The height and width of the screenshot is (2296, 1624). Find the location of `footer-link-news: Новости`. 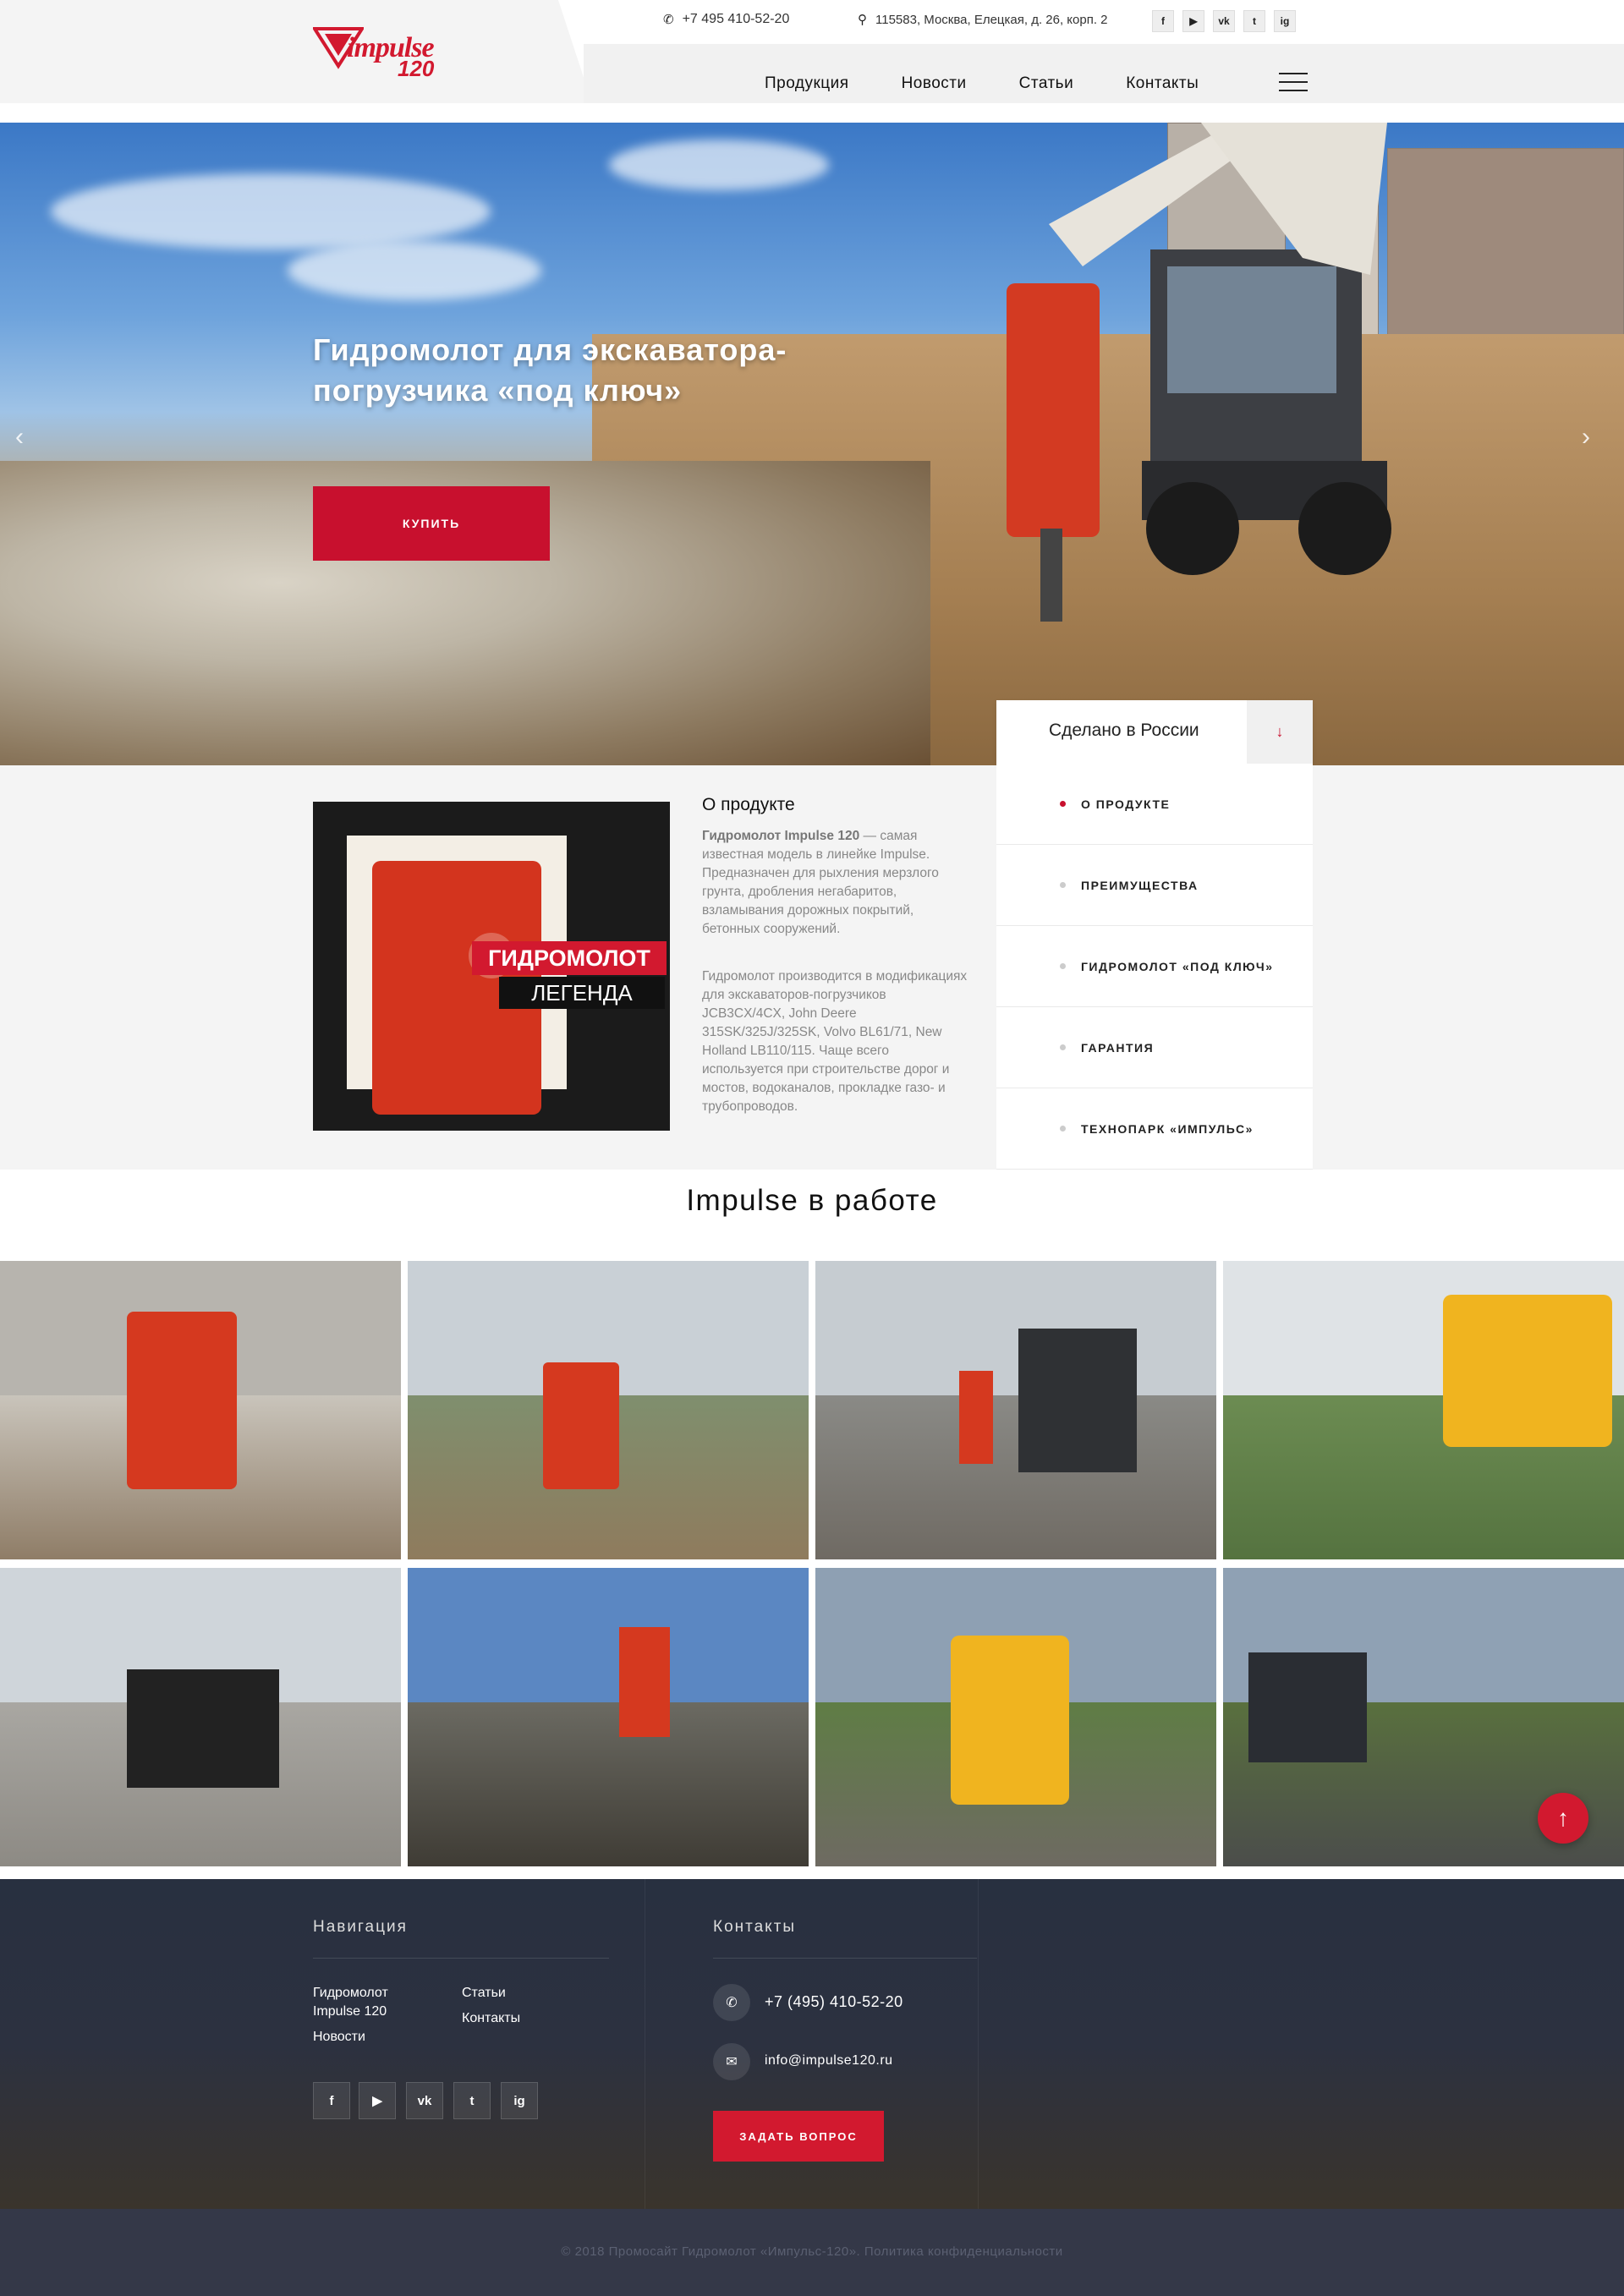

footer-link-news: Новости is located at coordinates (339, 2037).